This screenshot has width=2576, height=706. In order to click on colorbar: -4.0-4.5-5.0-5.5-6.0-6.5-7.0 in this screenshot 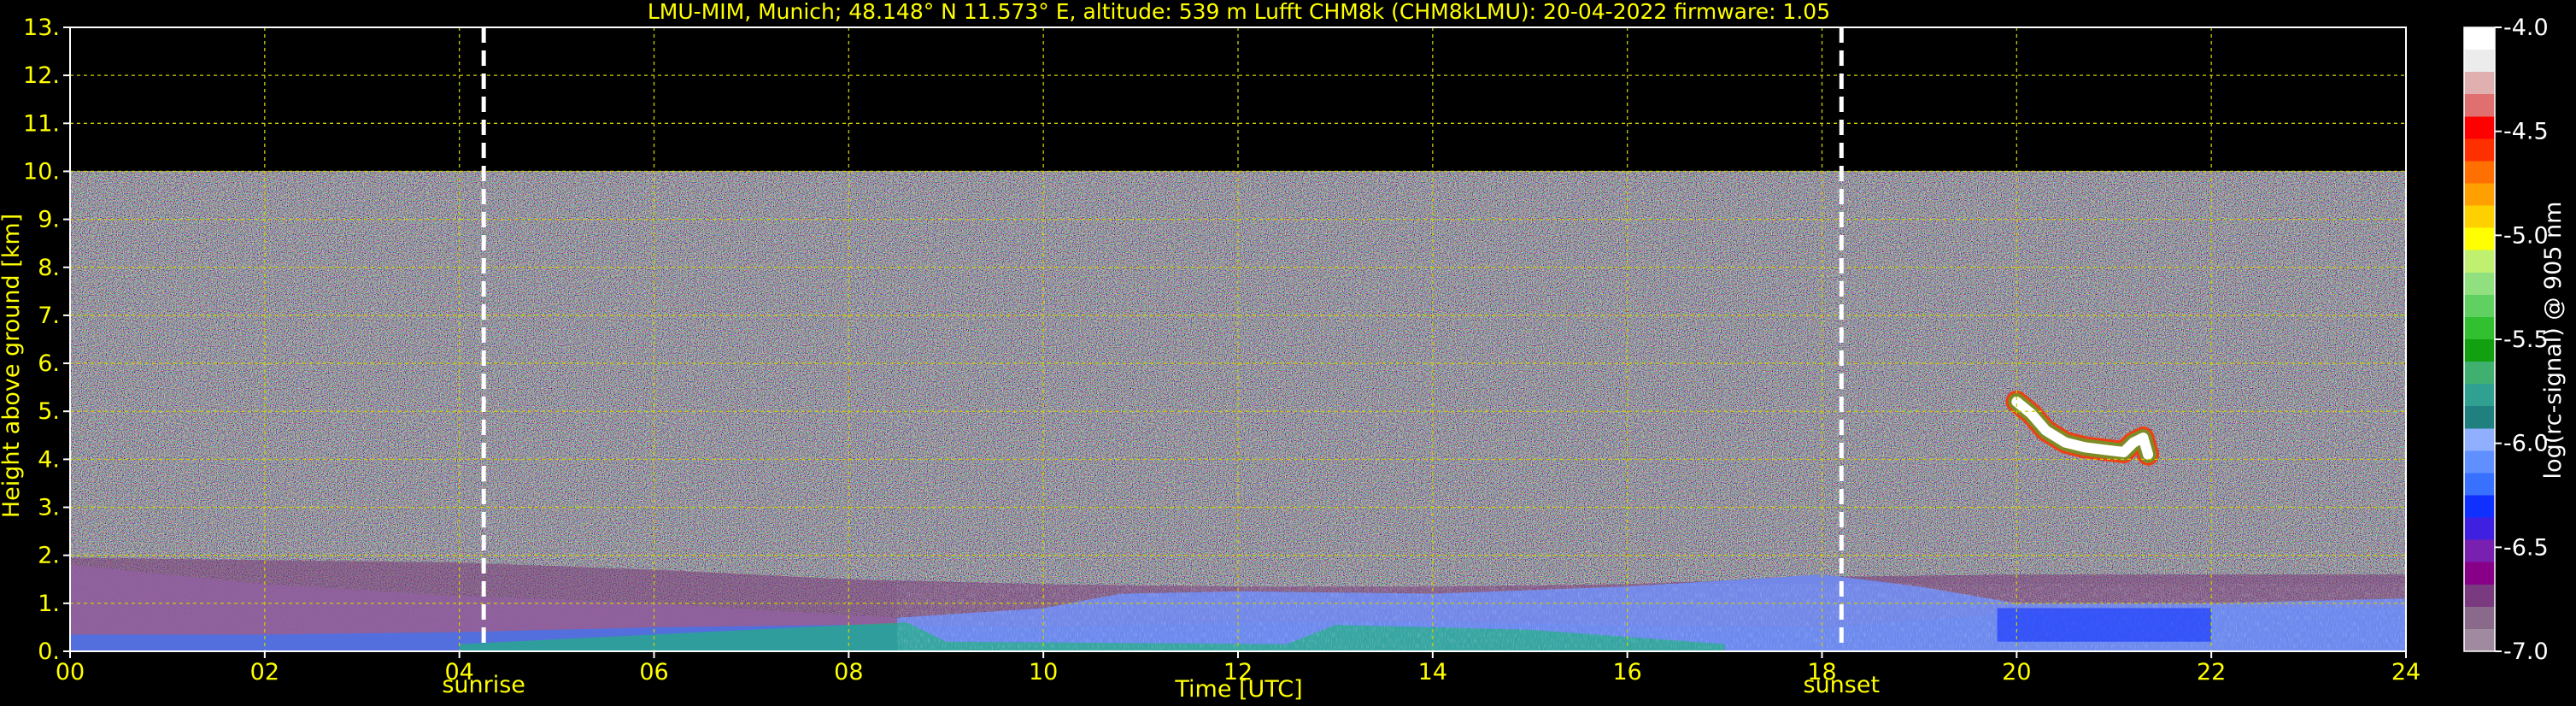, I will do `click(2506, 340)`.